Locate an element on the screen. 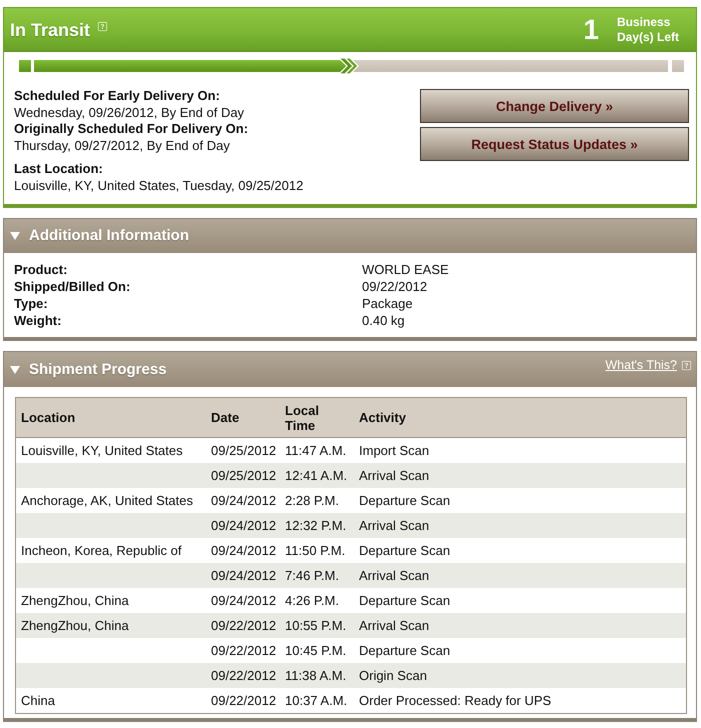 The width and height of the screenshot is (701, 728). section-header: Shipment Progress What's This? is located at coordinates (350, 369).